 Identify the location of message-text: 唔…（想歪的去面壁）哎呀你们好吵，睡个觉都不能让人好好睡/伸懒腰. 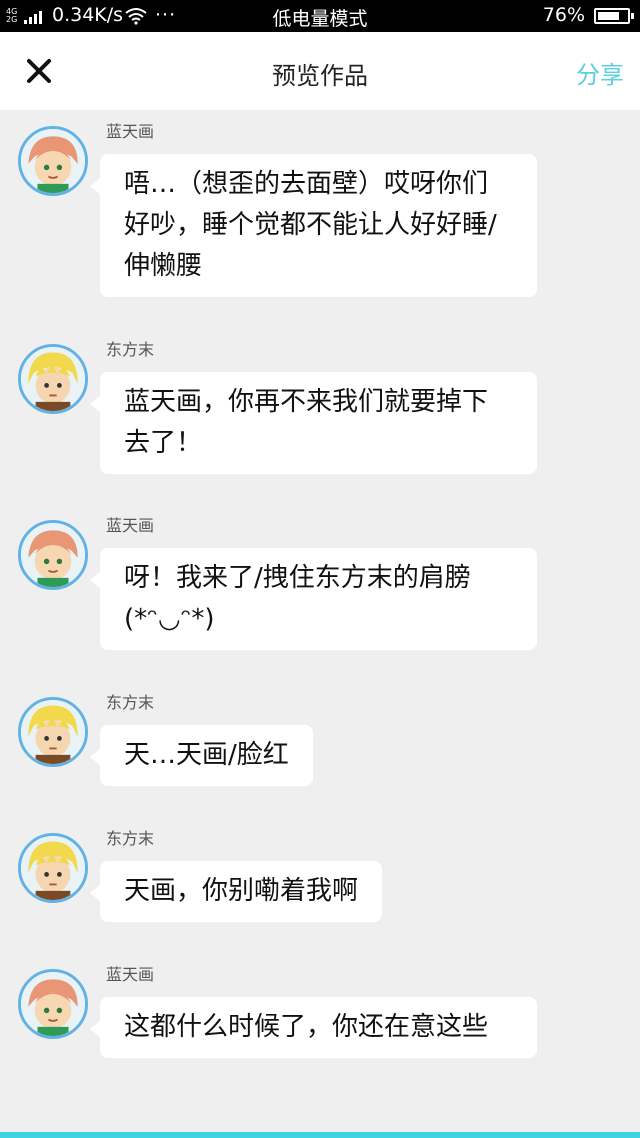
(310, 225).